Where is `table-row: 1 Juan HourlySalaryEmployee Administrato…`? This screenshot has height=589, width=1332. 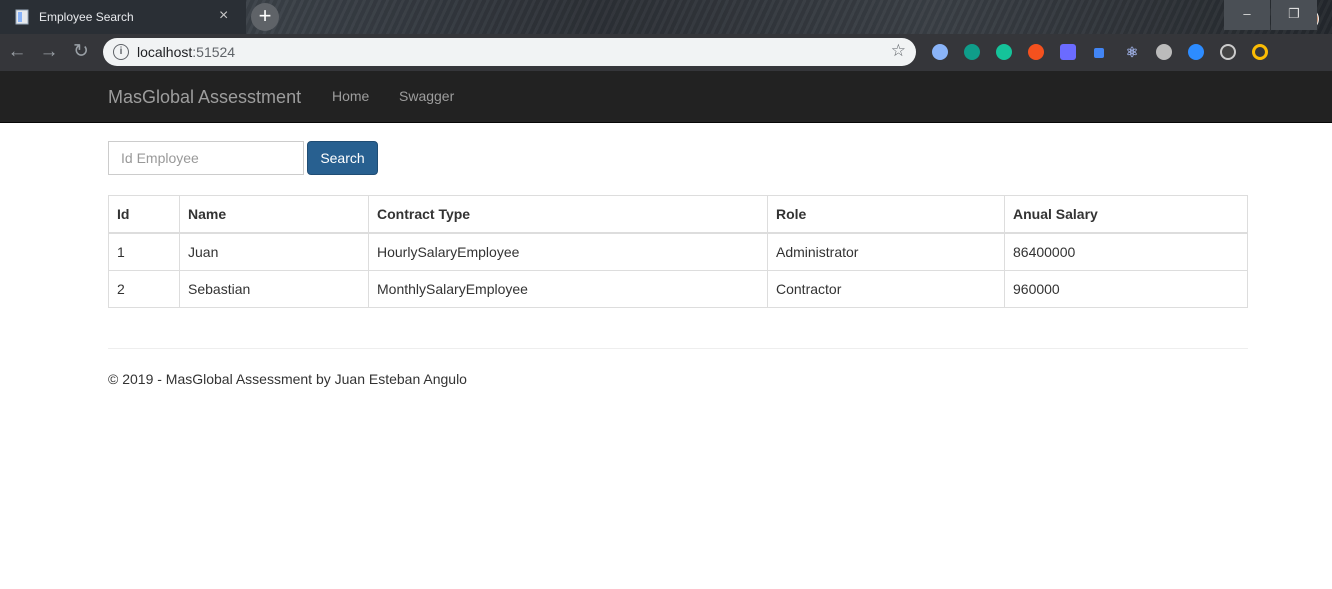 table-row: 1 Juan HourlySalaryEmployee Administrato… is located at coordinates (678, 251).